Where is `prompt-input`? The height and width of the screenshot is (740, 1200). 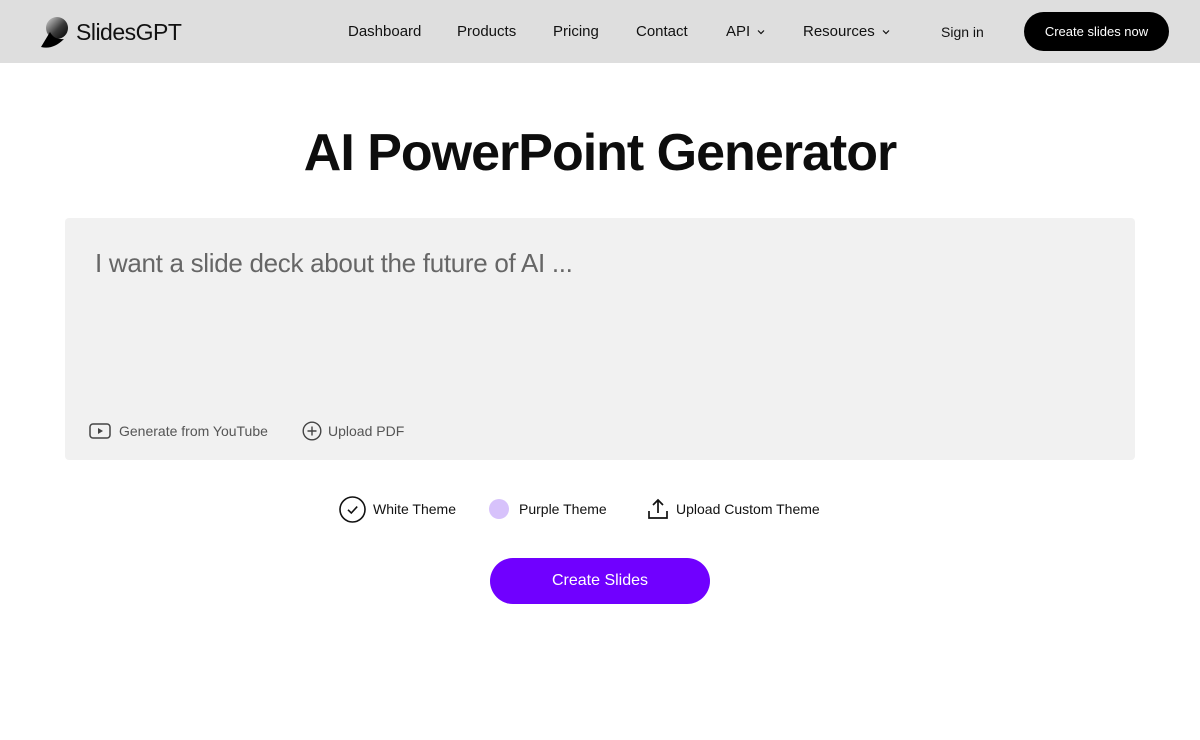 prompt-input is located at coordinates (600, 303).